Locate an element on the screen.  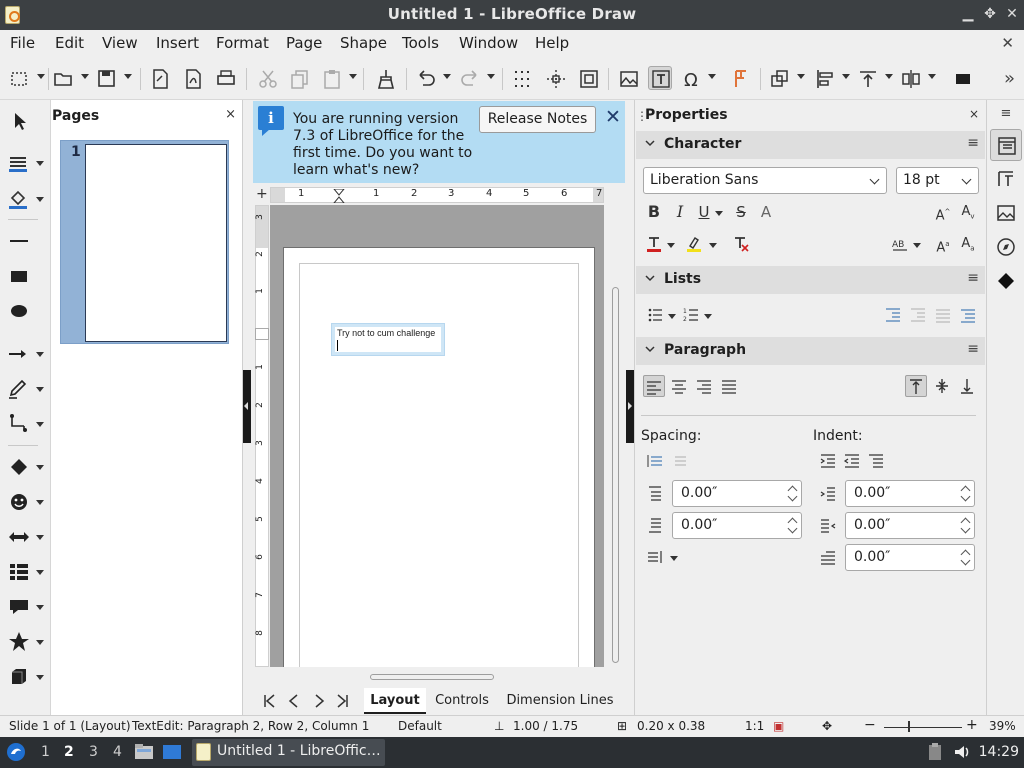
open-icon is located at coordinates (64, 79).